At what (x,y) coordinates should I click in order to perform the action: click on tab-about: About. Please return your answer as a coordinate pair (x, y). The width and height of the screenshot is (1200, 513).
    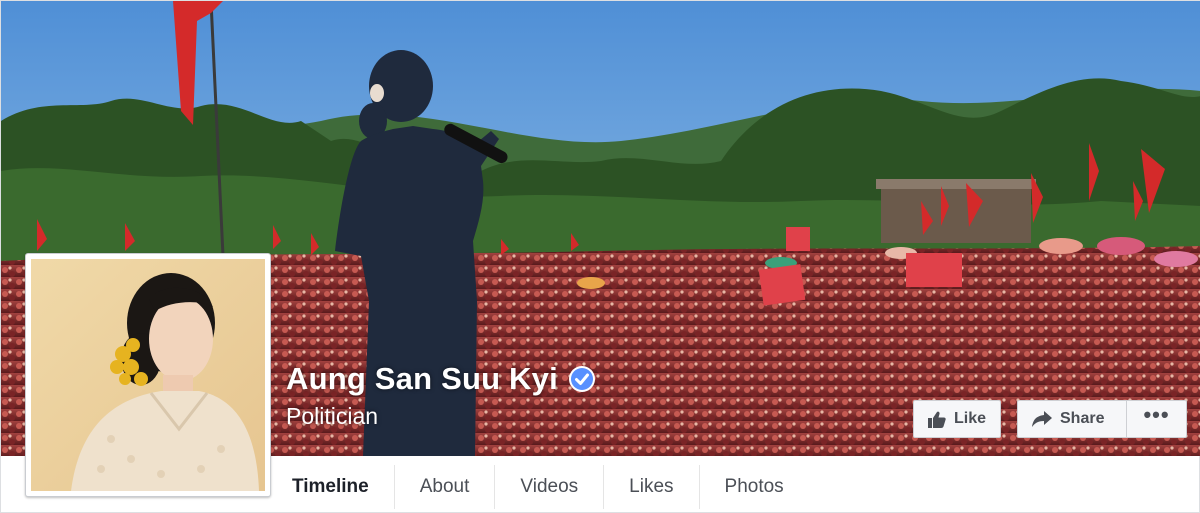
    Looking at the image, I should click on (445, 487).